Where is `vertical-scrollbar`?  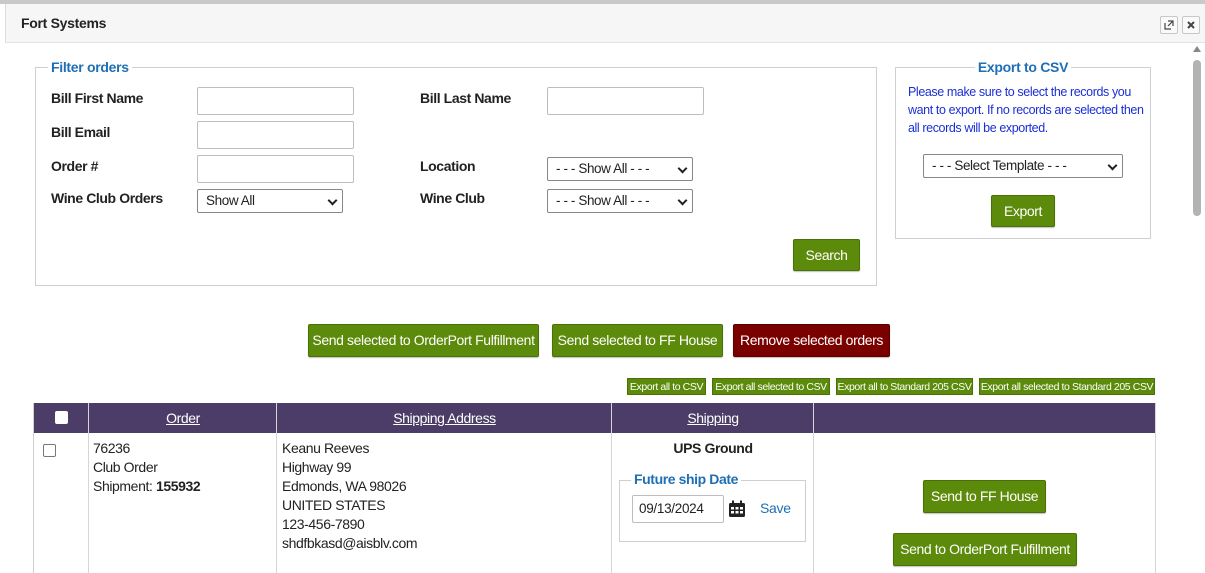
vertical-scrollbar is located at coordinates (1197, 308).